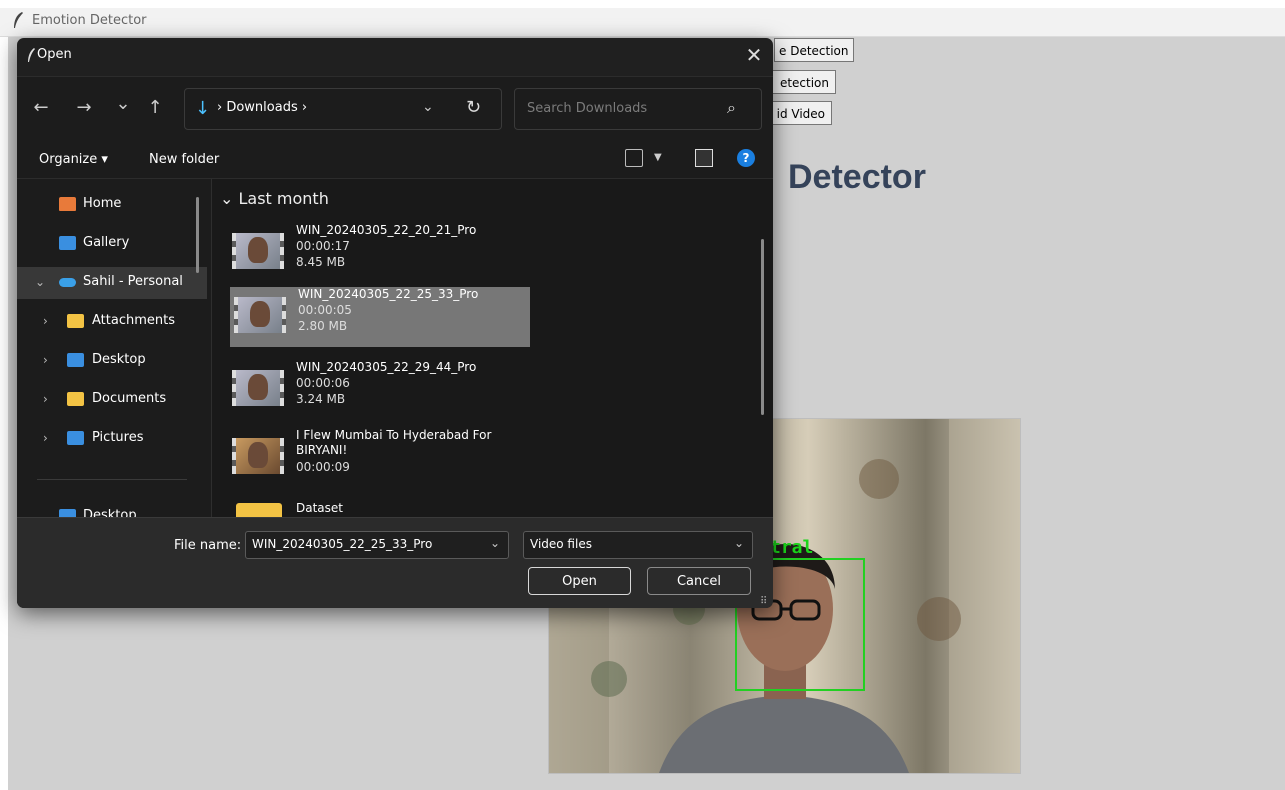 The width and height of the screenshot is (1285, 790). I want to click on nav-scrollbar, so click(197, 235).